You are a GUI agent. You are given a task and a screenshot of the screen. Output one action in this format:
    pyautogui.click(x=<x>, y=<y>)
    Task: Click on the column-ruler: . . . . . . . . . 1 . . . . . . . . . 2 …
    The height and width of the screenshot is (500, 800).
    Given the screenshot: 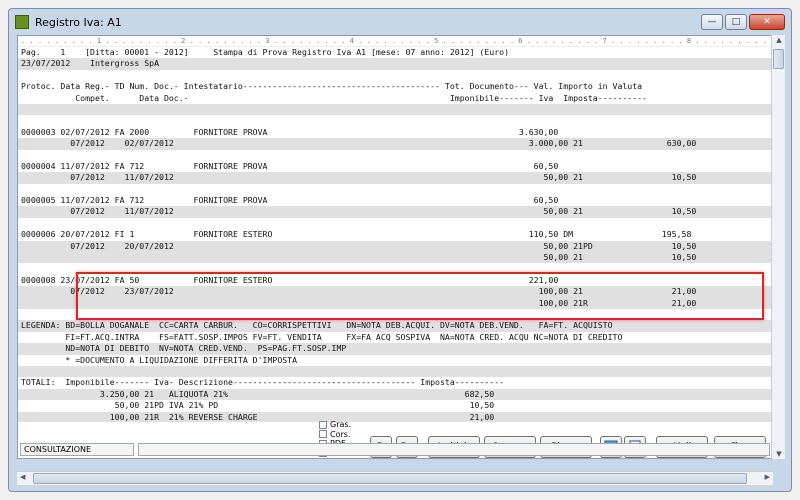 What is the action you would take?
    pyautogui.click(x=395, y=41)
    